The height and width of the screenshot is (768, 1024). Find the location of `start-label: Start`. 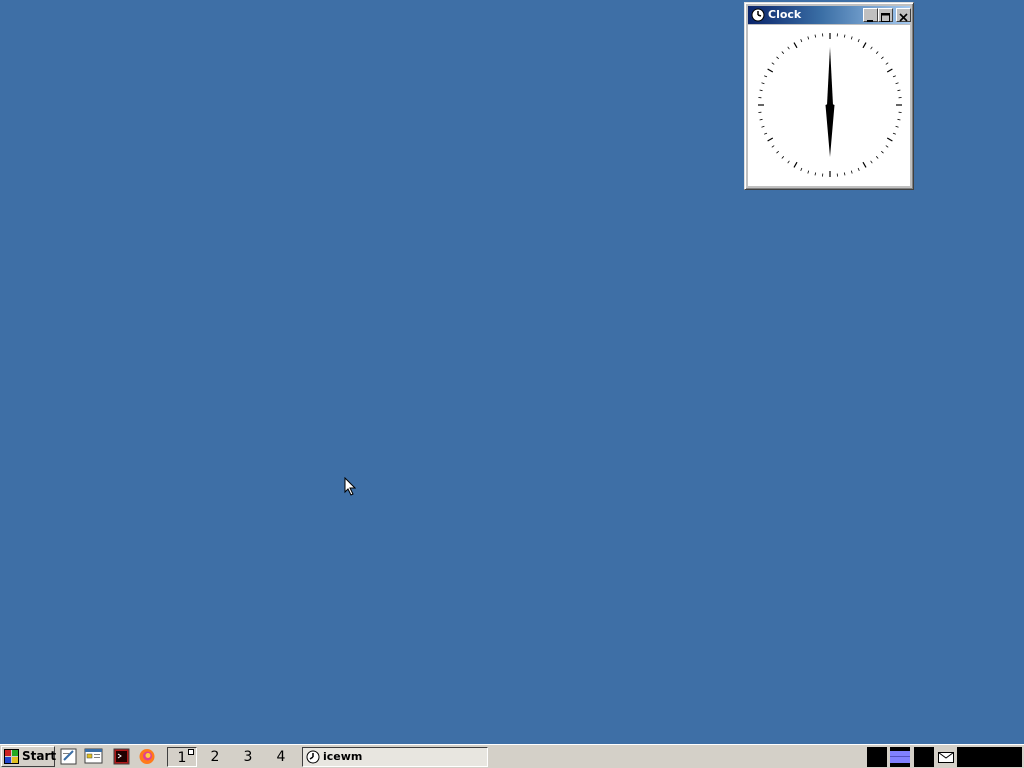

start-label: Start is located at coordinates (39, 756).